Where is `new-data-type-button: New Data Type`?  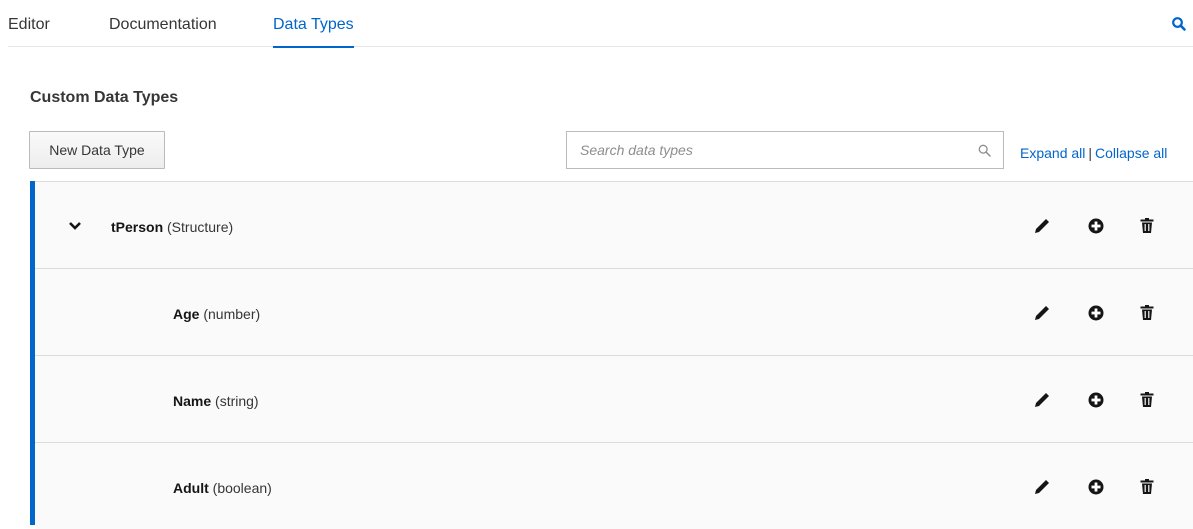
new-data-type-button: New Data Type is located at coordinates (97, 150).